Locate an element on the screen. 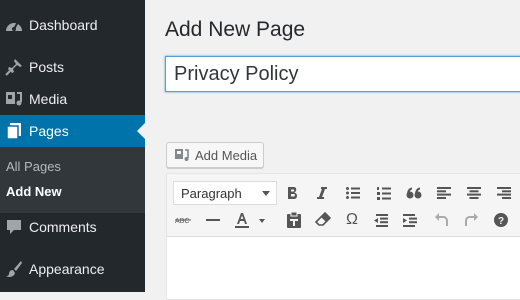 This screenshot has height=300, width=520. sidebar-item-appearance: Appearance is located at coordinates (72, 269).